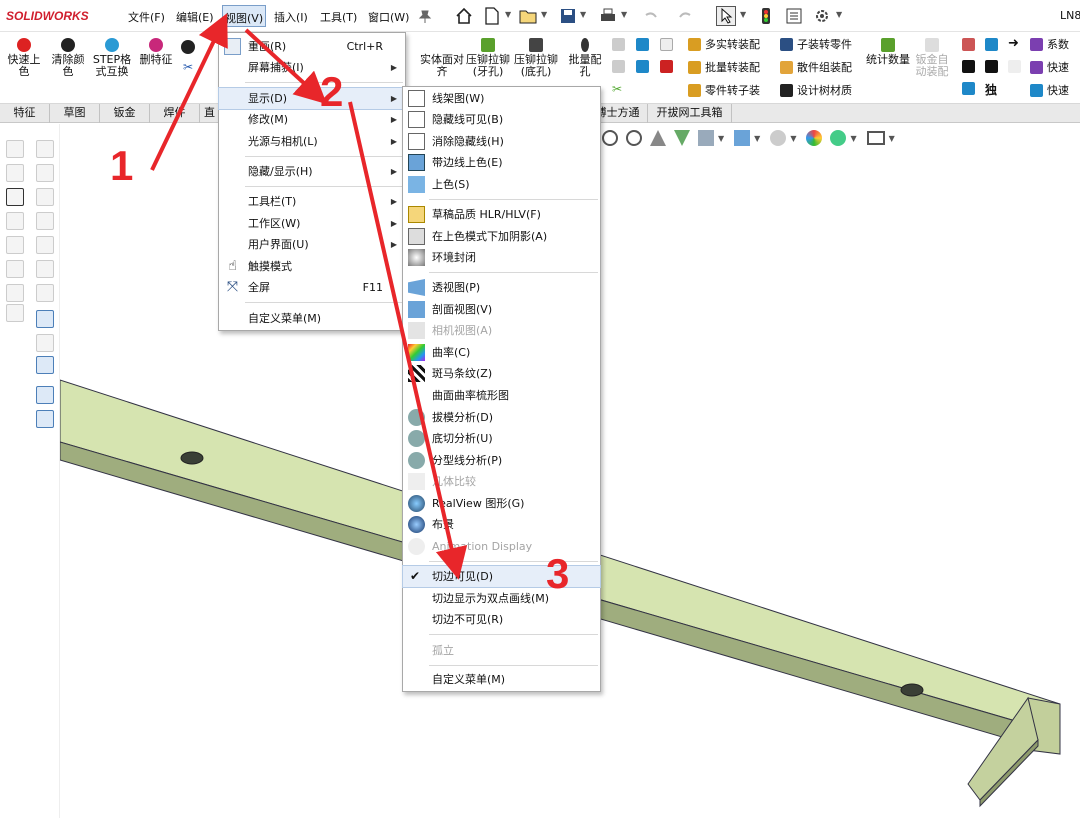 This screenshot has height=818, width=1080. What do you see at coordinates (68, 58) in the screenshot?
I see `clear-color-button: 清除颜色` at bounding box center [68, 58].